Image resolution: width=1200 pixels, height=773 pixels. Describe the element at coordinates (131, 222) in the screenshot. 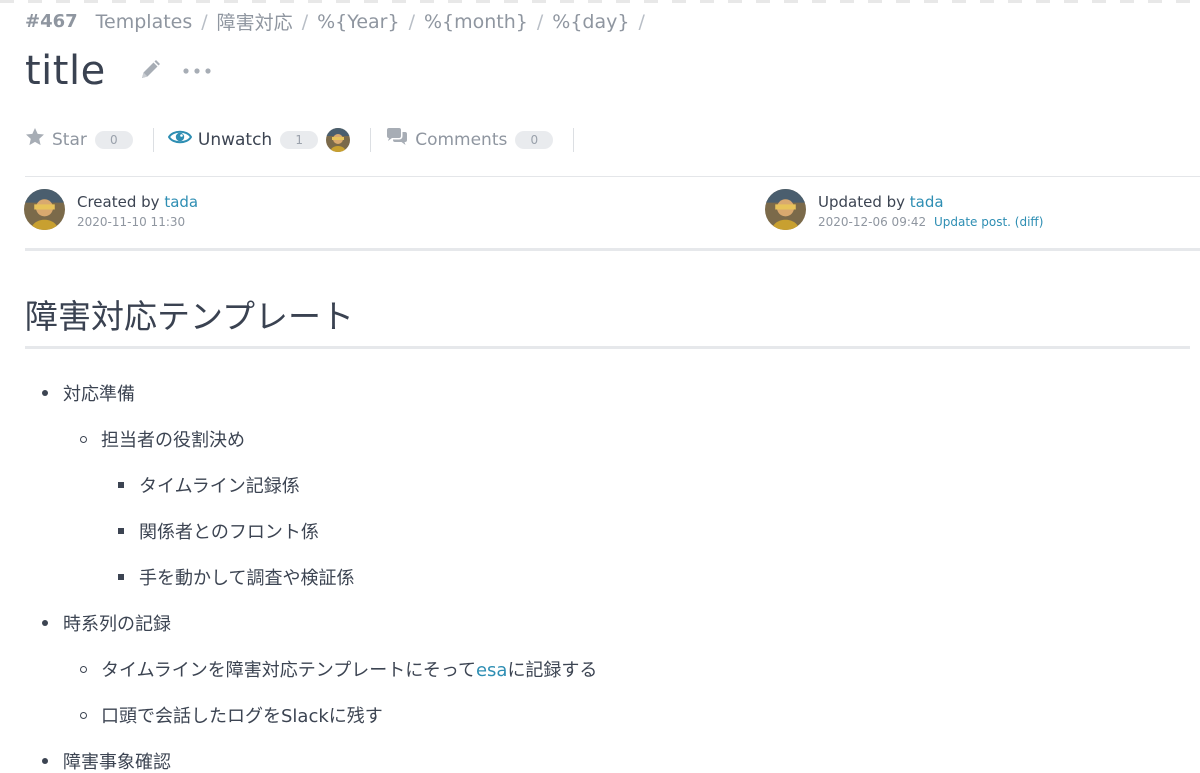

I see `created-datetime: 2020-11-10 11:30` at that location.